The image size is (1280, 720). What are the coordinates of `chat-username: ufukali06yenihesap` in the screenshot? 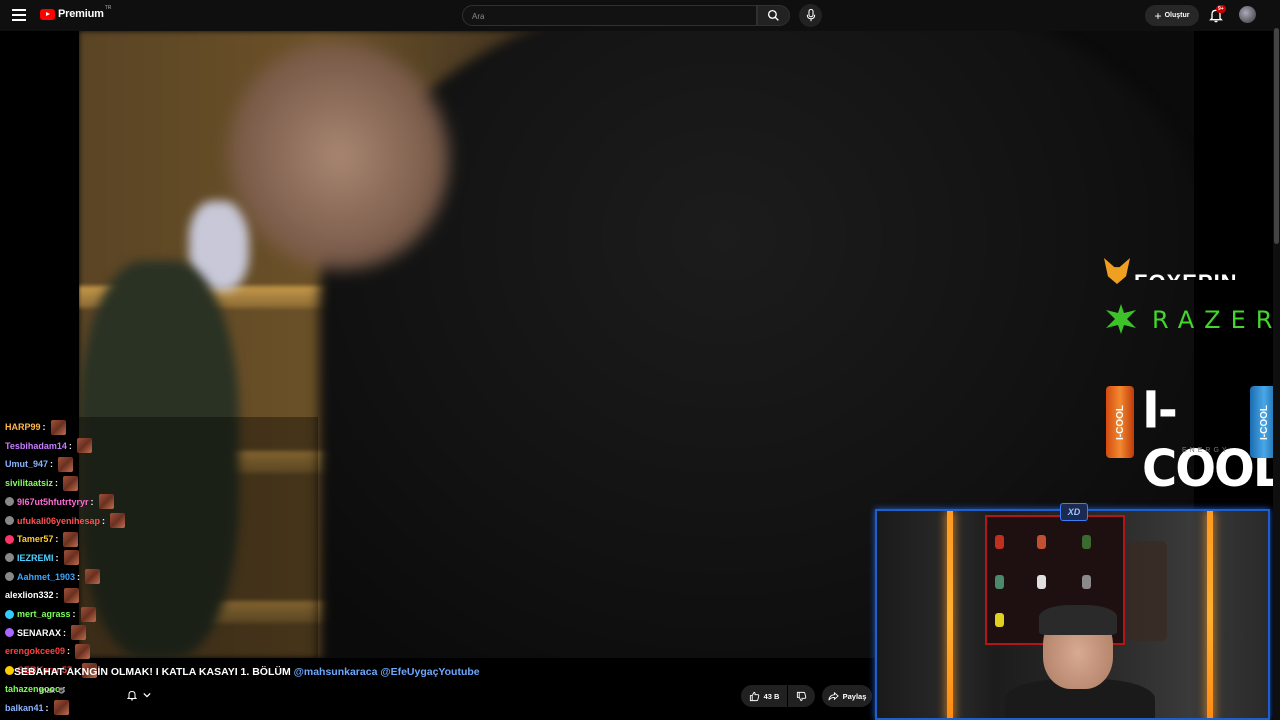 It's located at (59, 520).